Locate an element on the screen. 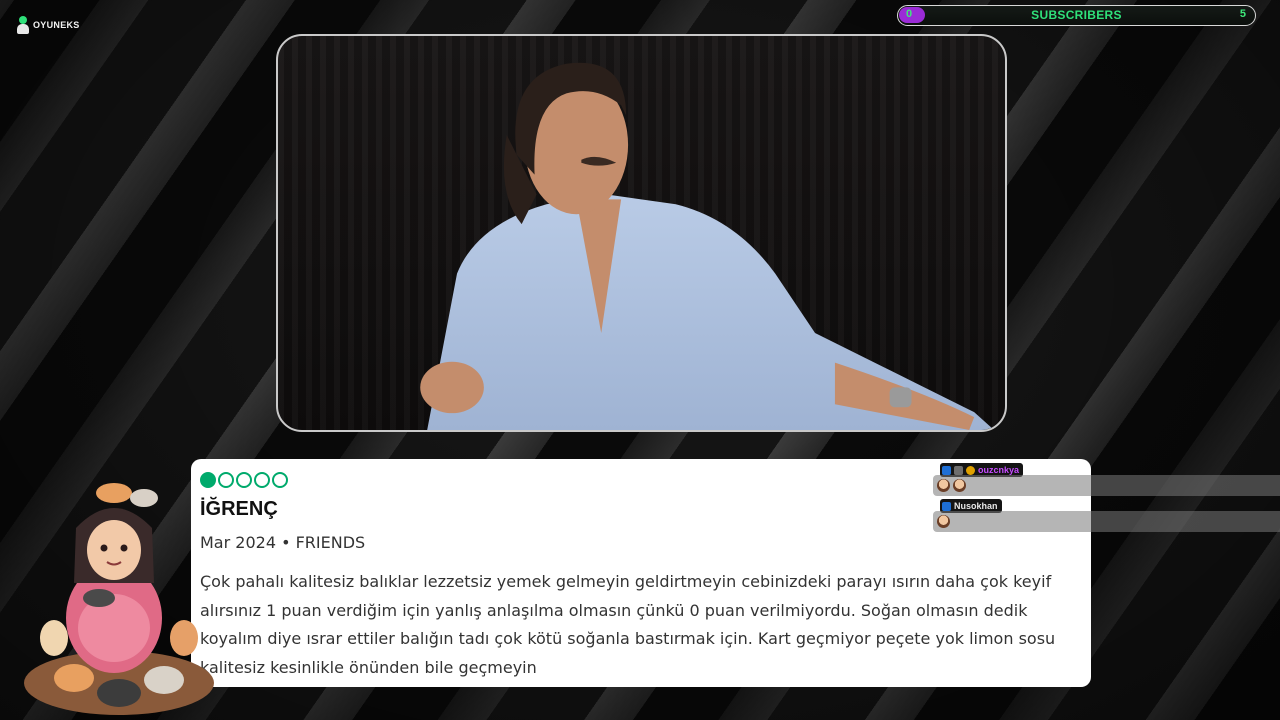  chat-message: ouzcnkya is located at coordinates (1106, 479).